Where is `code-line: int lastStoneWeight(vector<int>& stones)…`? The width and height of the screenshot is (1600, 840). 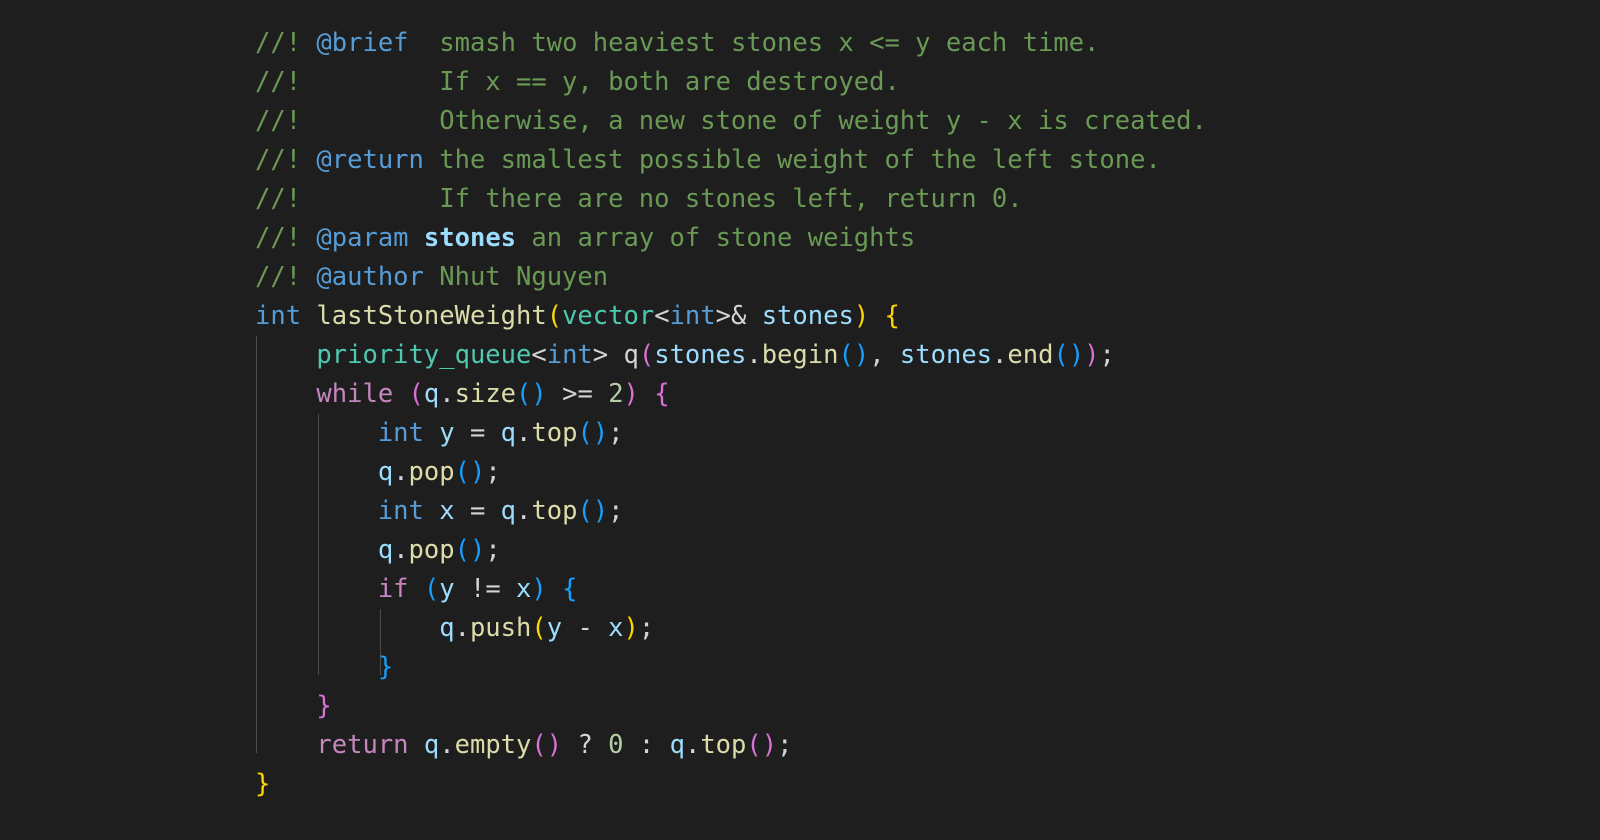 code-line: int lastStoneWeight(vector<int>& stones)… is located at coordinates (731, 316).